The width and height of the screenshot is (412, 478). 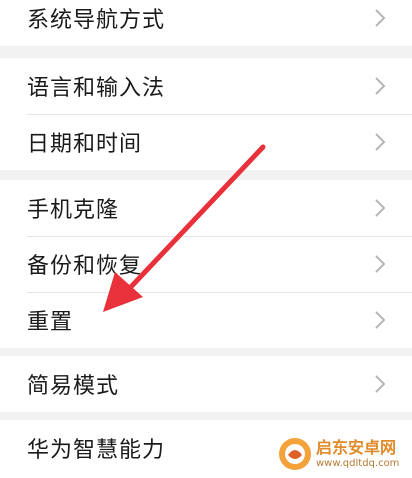 I want to click on settings-item-reset: 重置, so click(x=206, y=320).